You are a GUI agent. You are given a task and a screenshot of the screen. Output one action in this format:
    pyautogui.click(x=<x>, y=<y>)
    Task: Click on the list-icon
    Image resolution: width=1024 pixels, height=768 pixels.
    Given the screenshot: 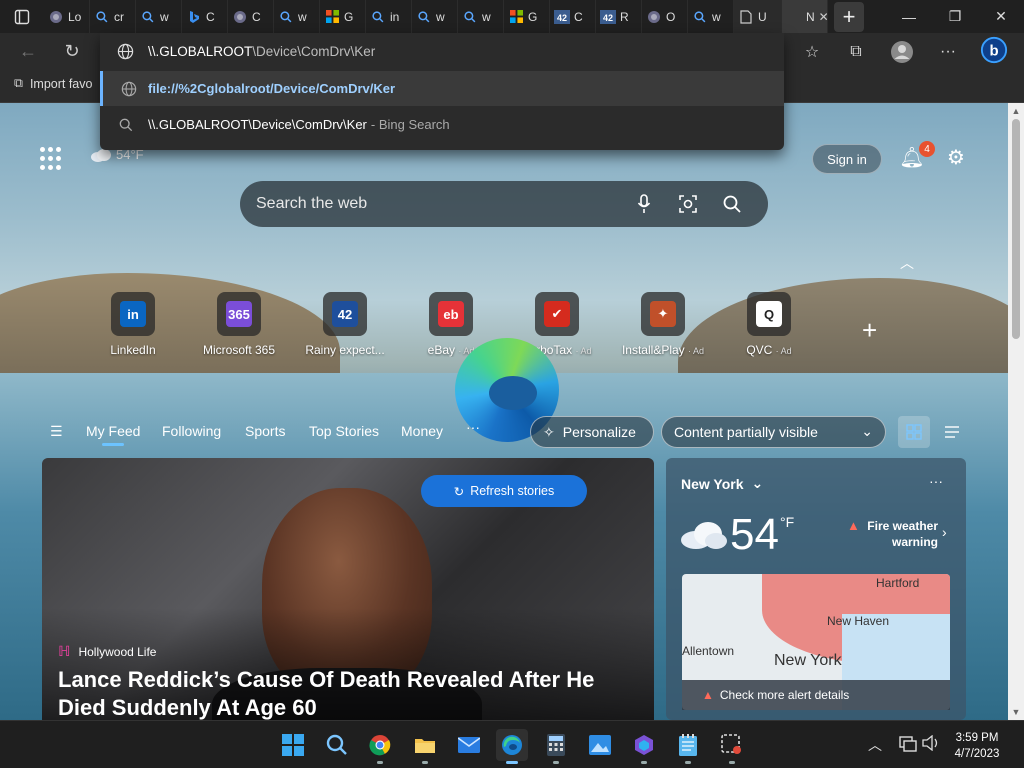 What is the action you would take?
    pyautogui.click(x=952, y=432)
    